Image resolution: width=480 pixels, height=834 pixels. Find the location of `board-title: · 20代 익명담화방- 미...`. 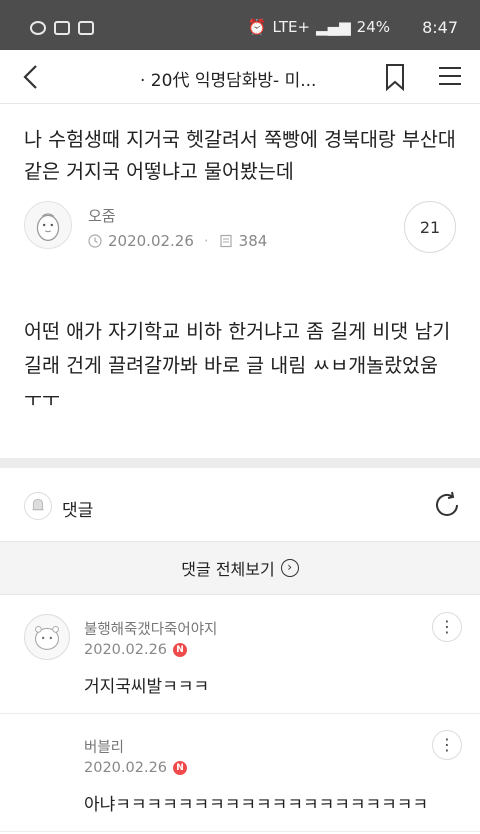

board-title: · 20代 익명담화방- 미... is located at coordinates (228, 81).